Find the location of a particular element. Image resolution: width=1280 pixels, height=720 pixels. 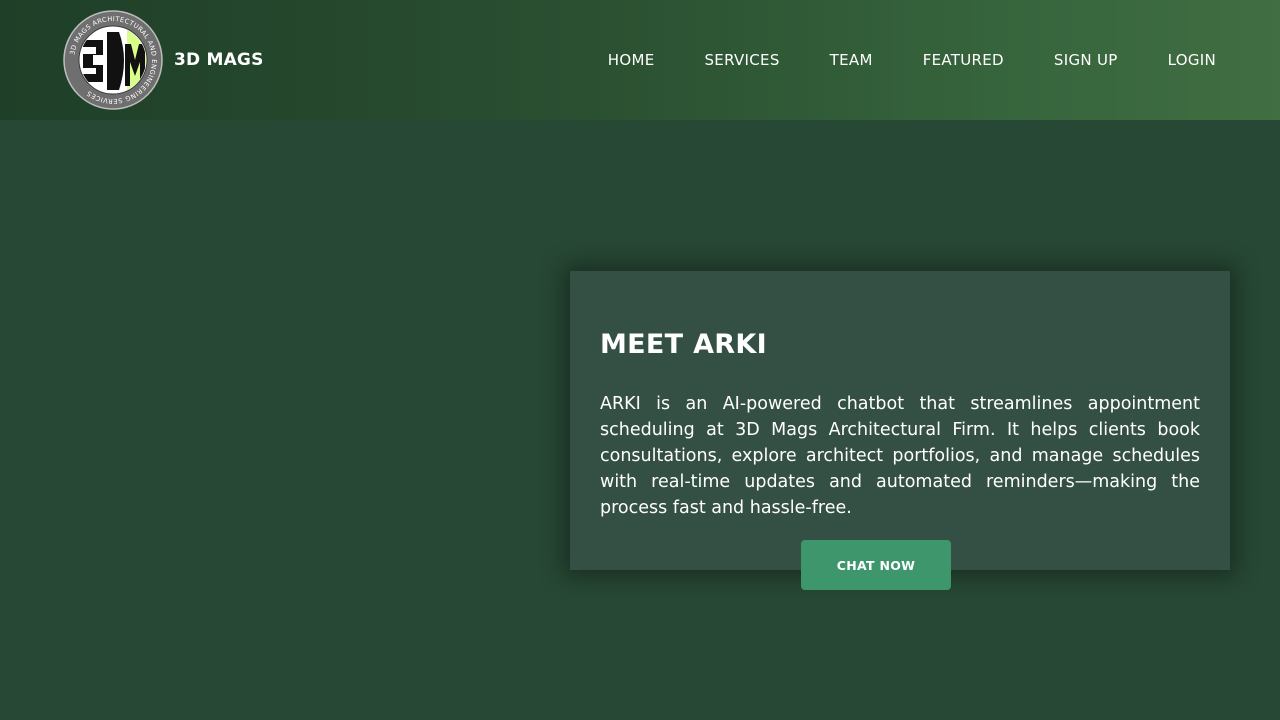

nav-link-services: SERVICES is located at coordinates (741, 60).